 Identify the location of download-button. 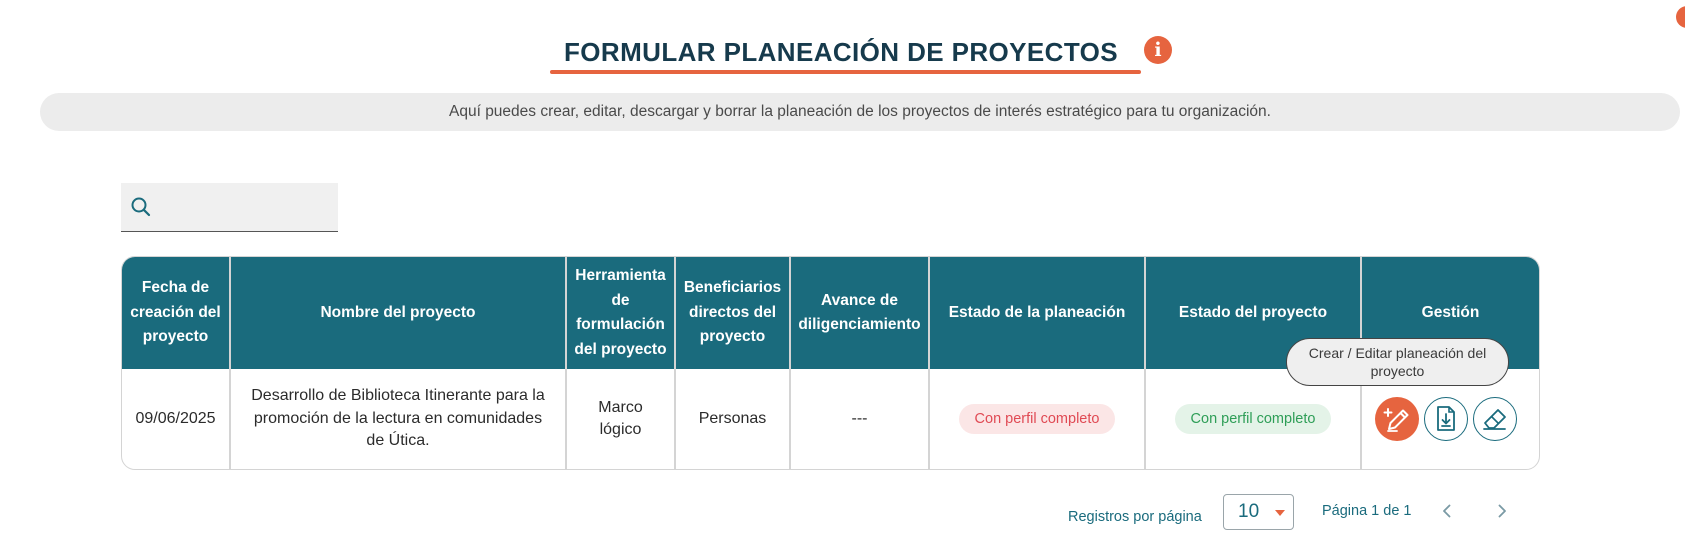
(1446, 419).